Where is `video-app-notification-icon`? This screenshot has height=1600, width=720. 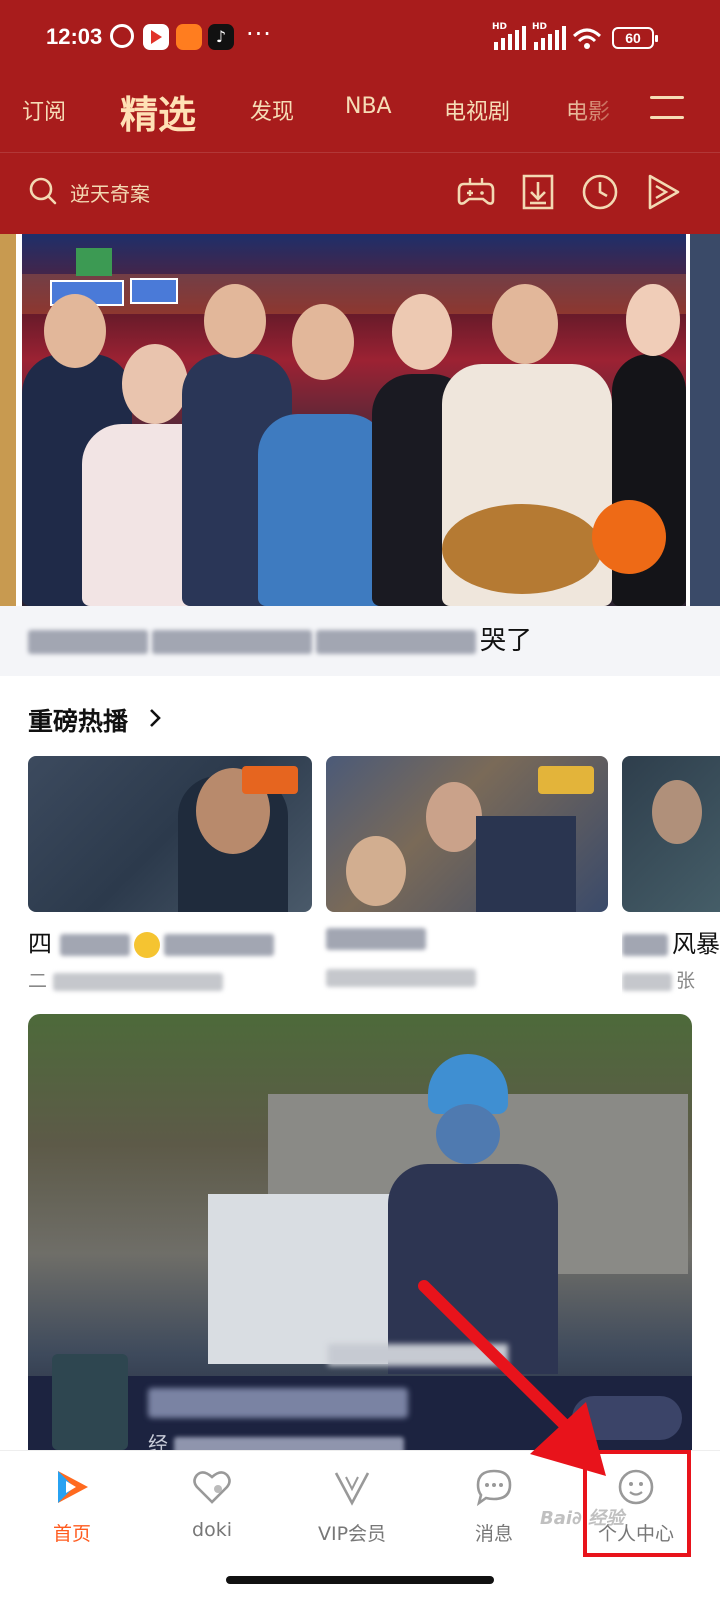
video-app-notification-icon is located at coordinates (156, 37).